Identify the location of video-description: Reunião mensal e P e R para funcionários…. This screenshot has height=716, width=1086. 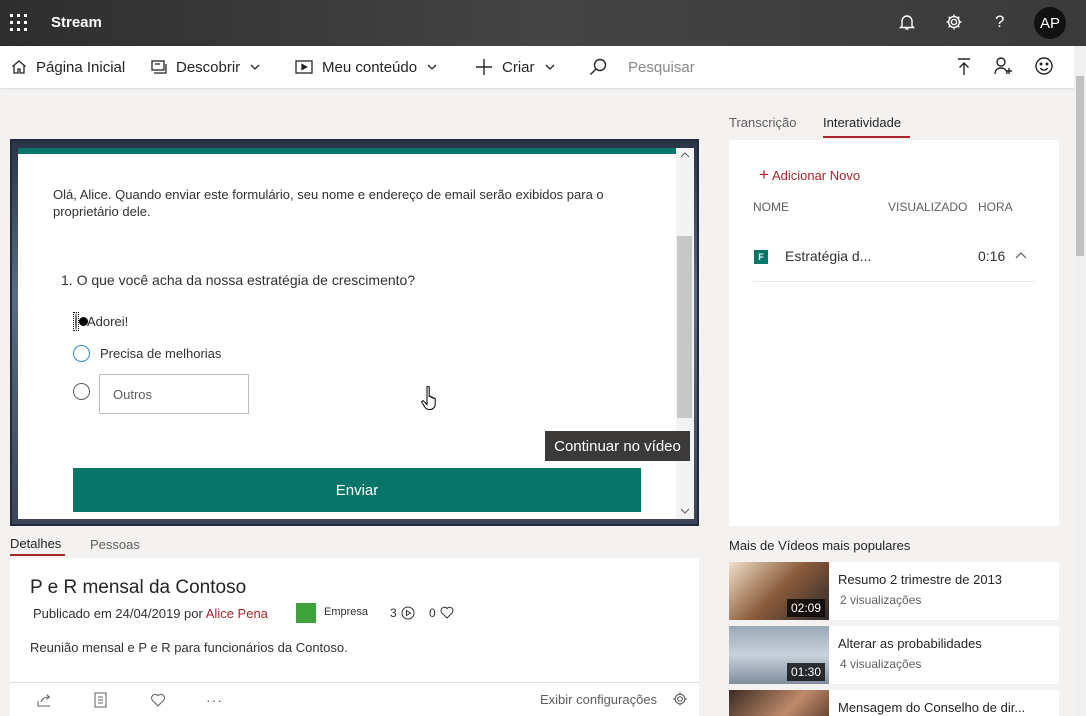
(189, 647).